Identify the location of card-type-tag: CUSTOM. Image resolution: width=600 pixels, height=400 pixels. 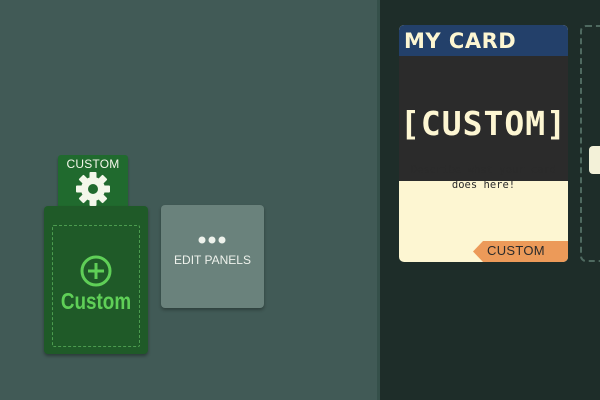
(520, 251).